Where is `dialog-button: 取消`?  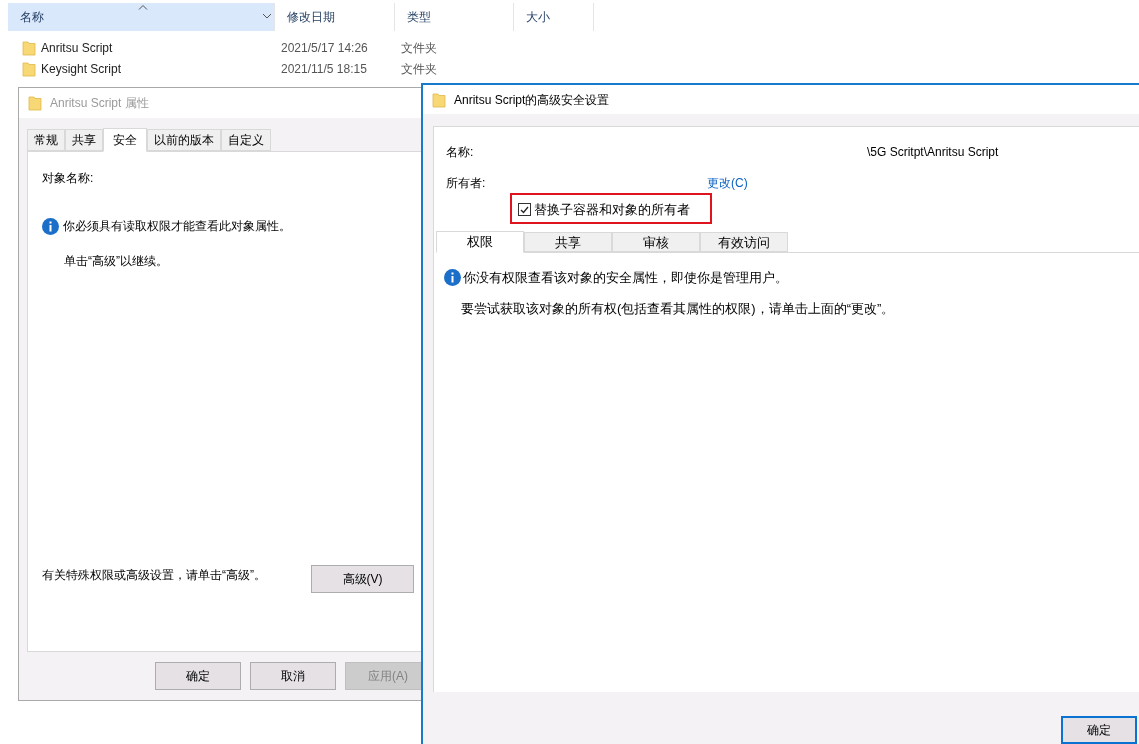 dialog-button: 取消 is located at coordinates (293, 676).